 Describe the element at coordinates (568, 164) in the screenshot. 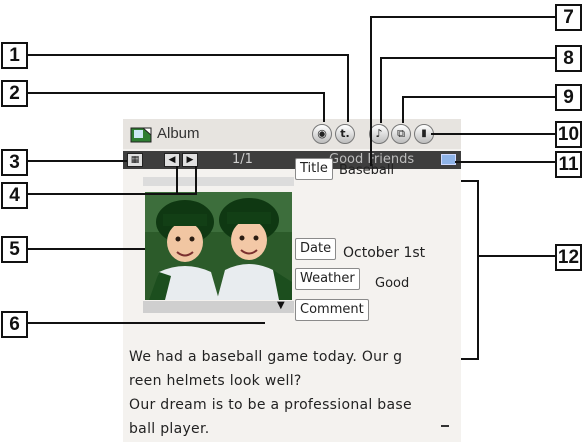

I see `callout-11: 11` at that location.